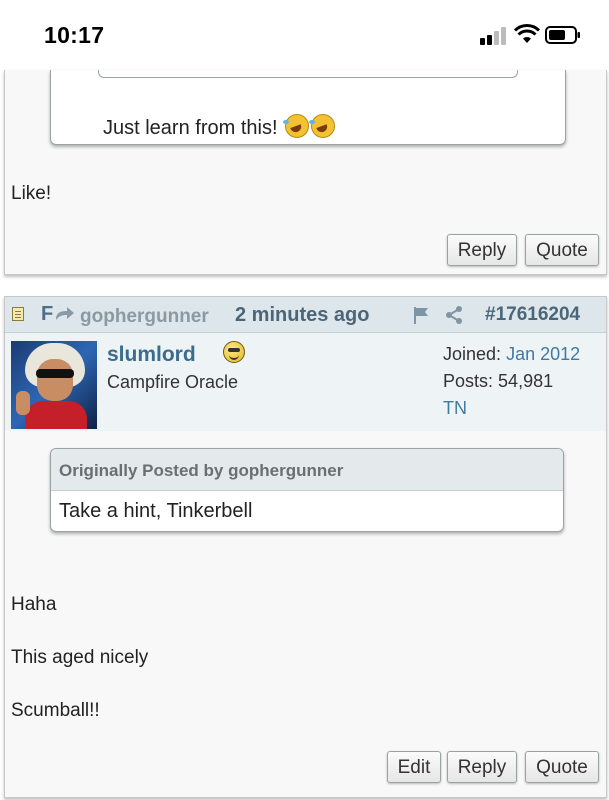 The image size is (609, 800). Describe the element at coordinates (527, 33) in the screenshot. I see `wifi-icon` at that location.